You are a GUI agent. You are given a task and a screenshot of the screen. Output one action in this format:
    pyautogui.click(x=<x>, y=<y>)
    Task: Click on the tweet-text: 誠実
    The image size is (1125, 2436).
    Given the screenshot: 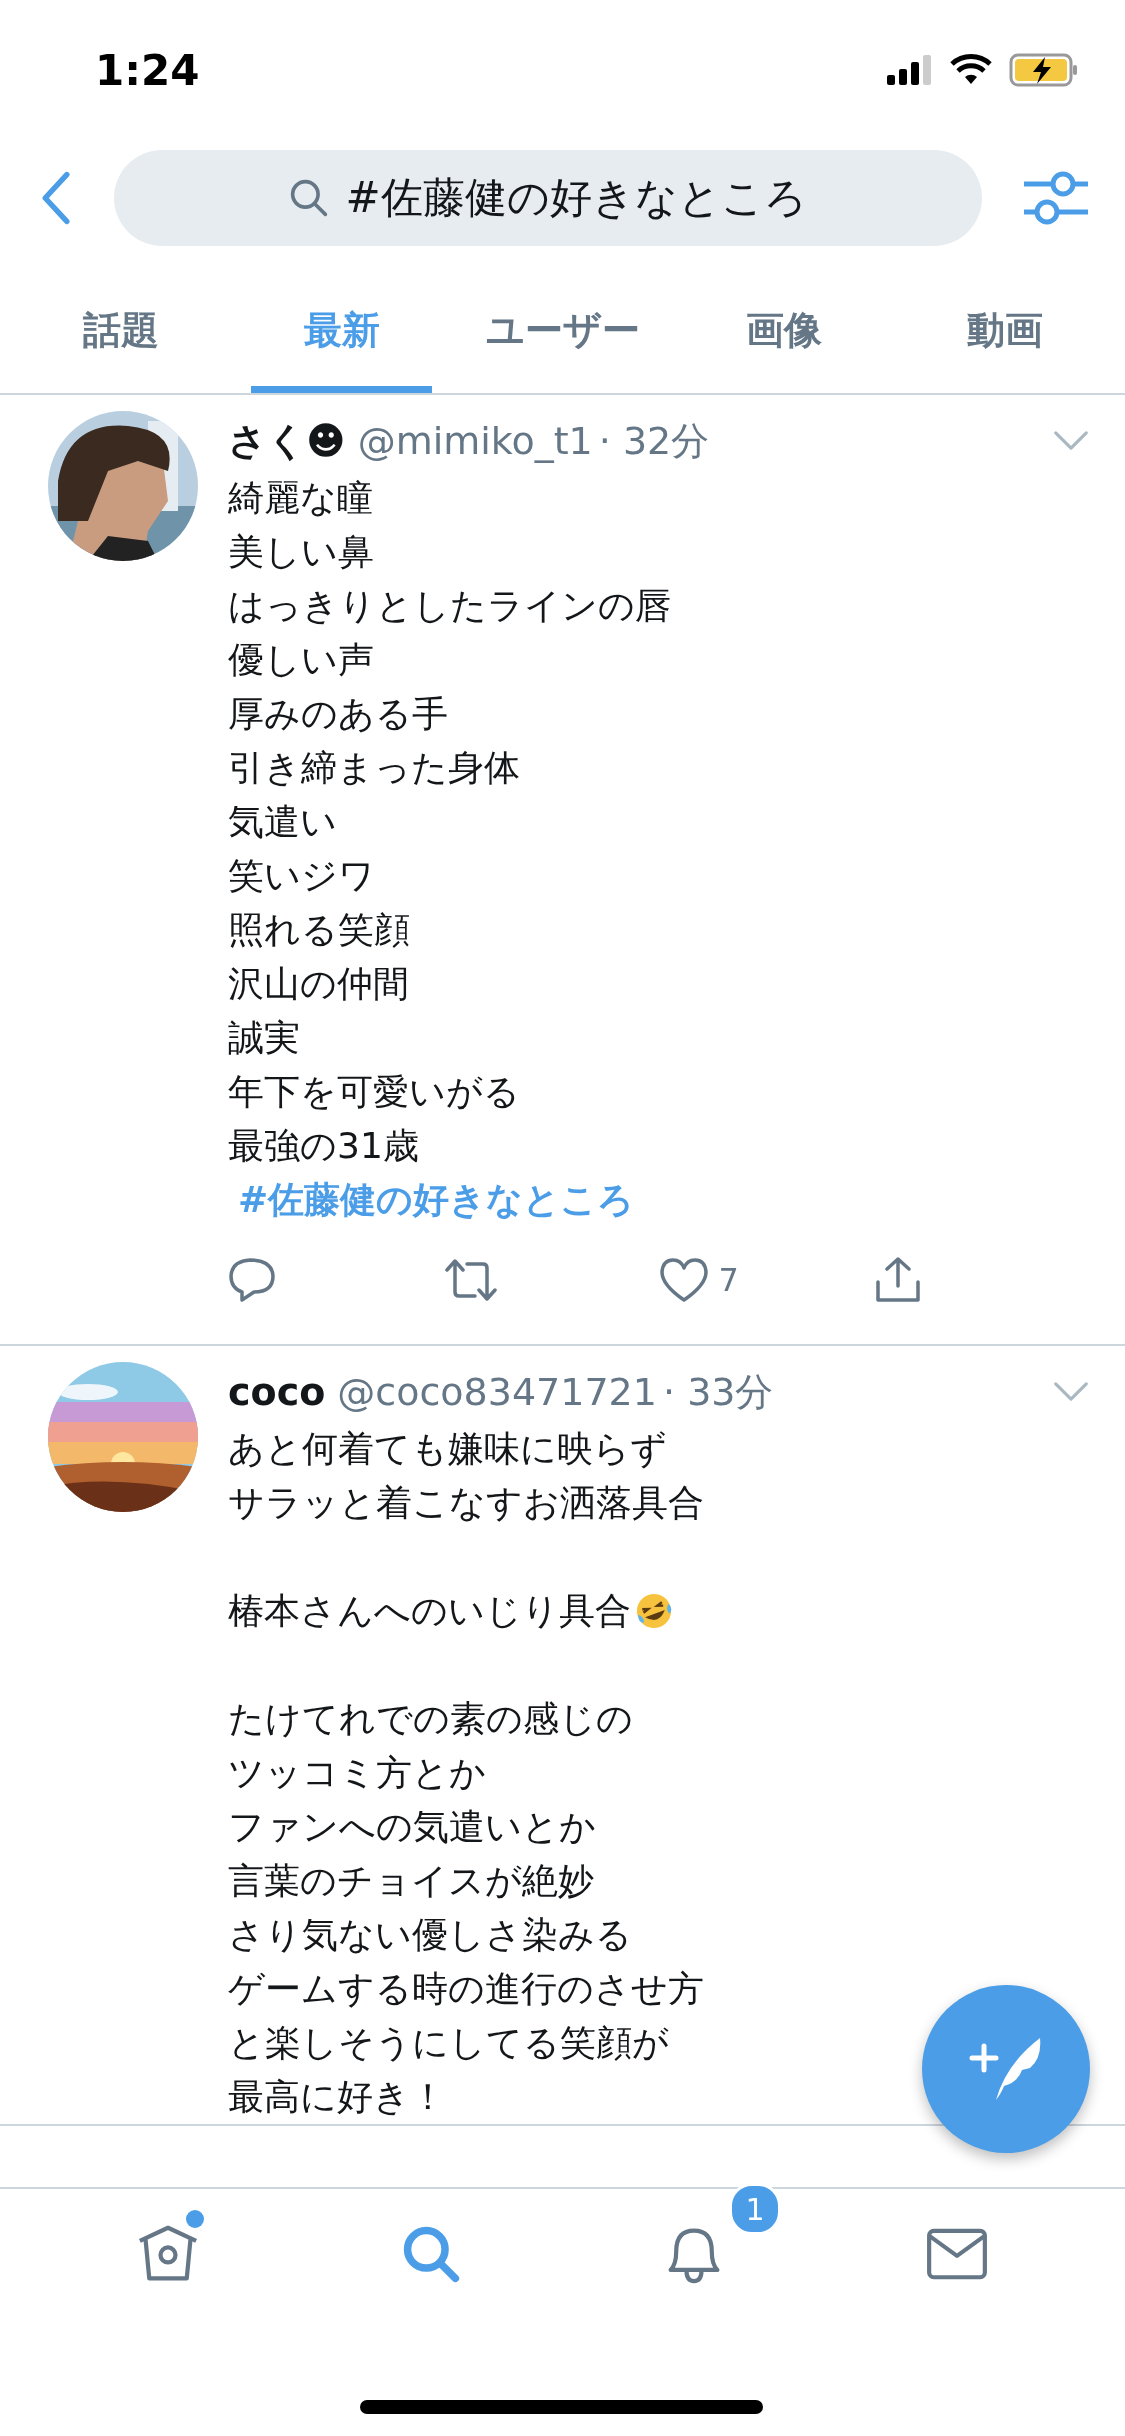 What is the action you would take?
    pyautogui.click(x=264, y=1038)
    